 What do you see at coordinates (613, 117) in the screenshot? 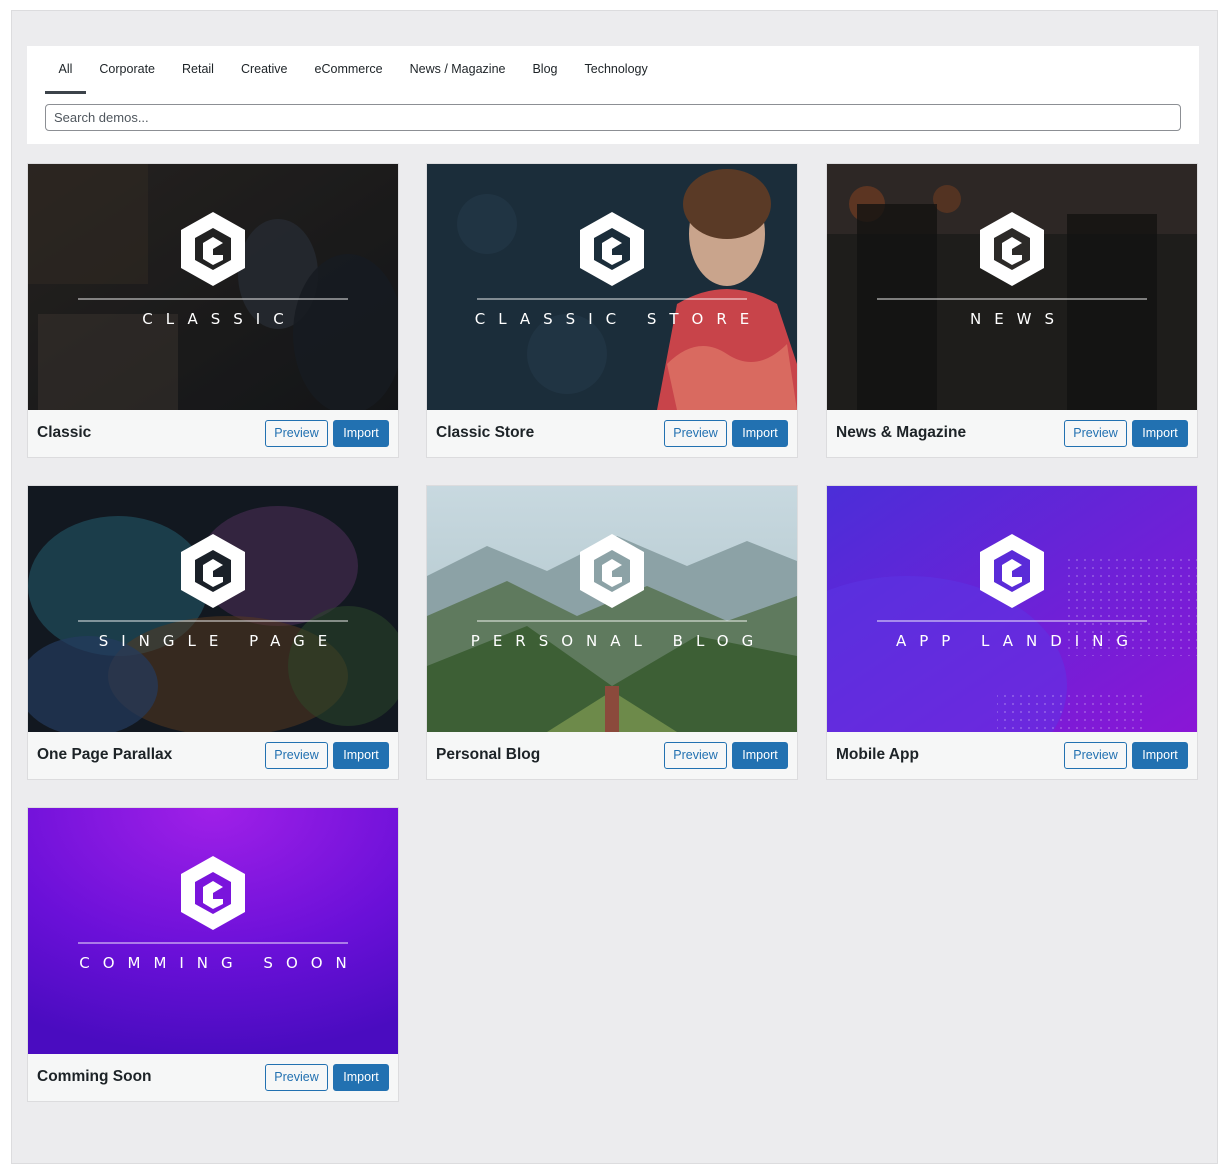
I see `search-input` at bounding box center [613, 117].